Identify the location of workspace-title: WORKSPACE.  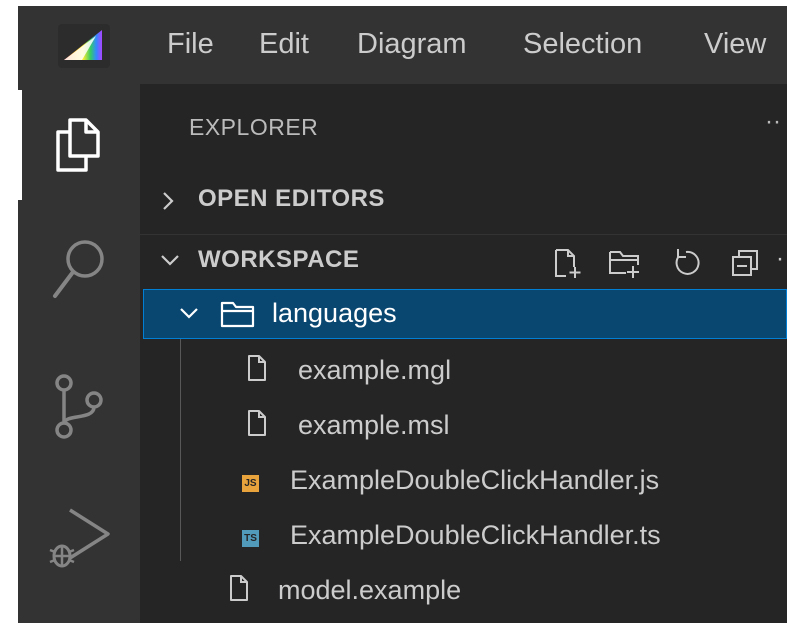
(279, 259).